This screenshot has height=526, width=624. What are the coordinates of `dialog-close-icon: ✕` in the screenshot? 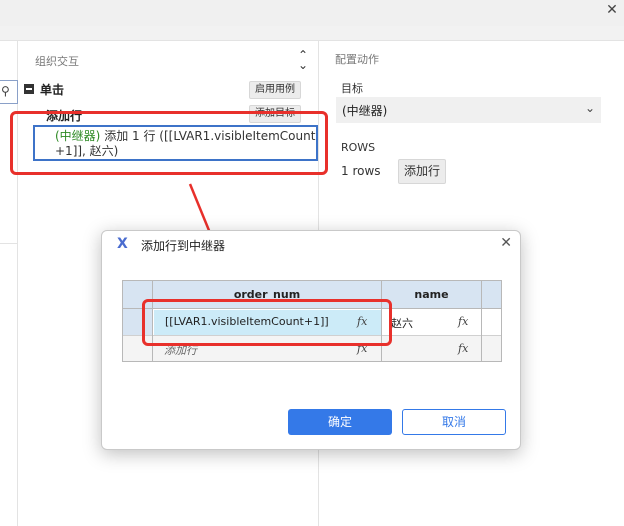 It's located at (506, 243).